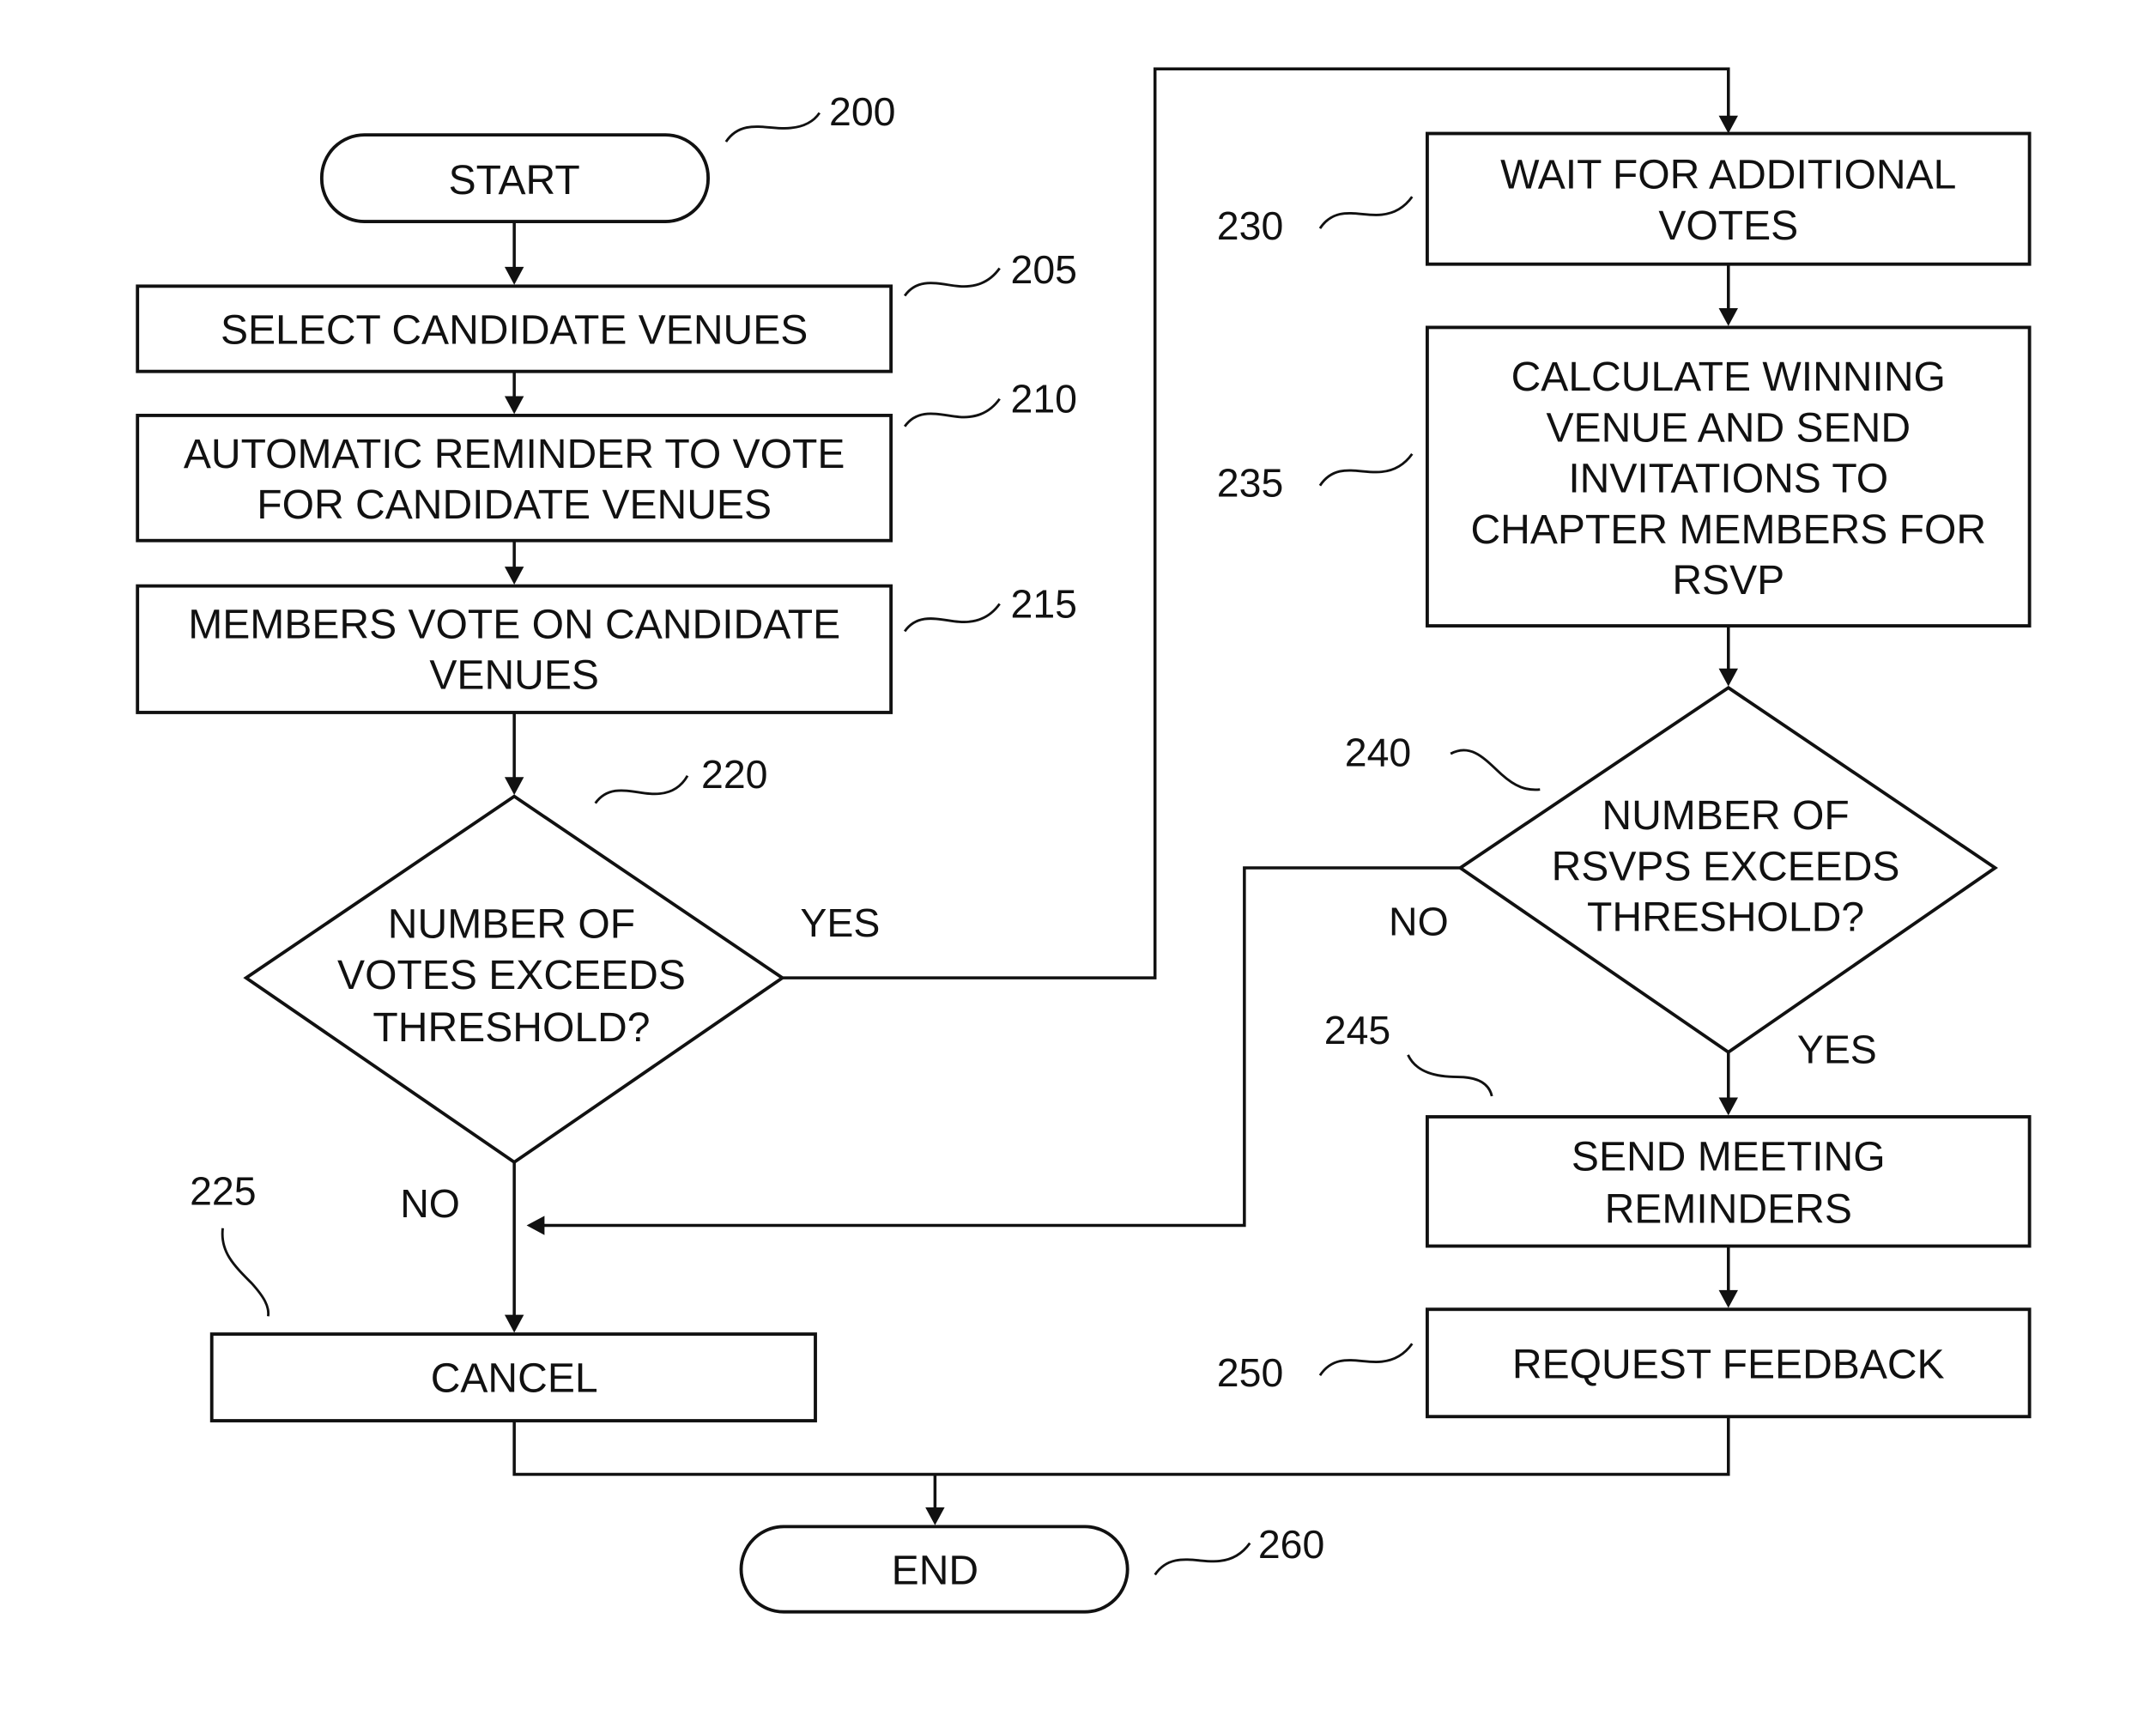  What do you see at coordinates (1729, 1156) in the screenshot?
I see `node-label-line-1: SEND MEETING` at bounding box center [1729, 1156].